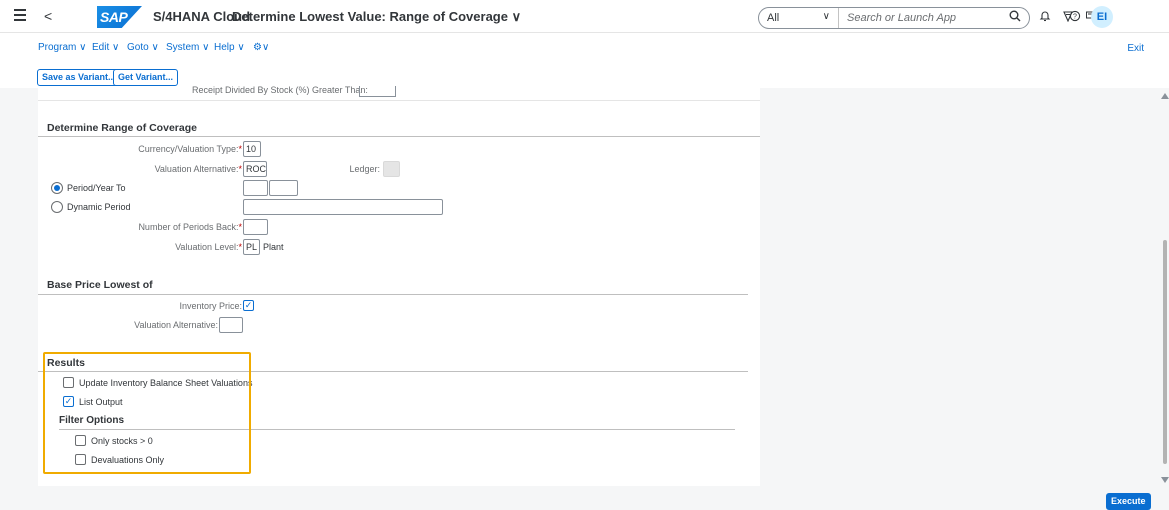 The width and height of the screenshot is (1169, 510). Describe the element at coordinates (210, 306) in the screenshot. I see `inventory-price-label: Inventory Price:` at that location.